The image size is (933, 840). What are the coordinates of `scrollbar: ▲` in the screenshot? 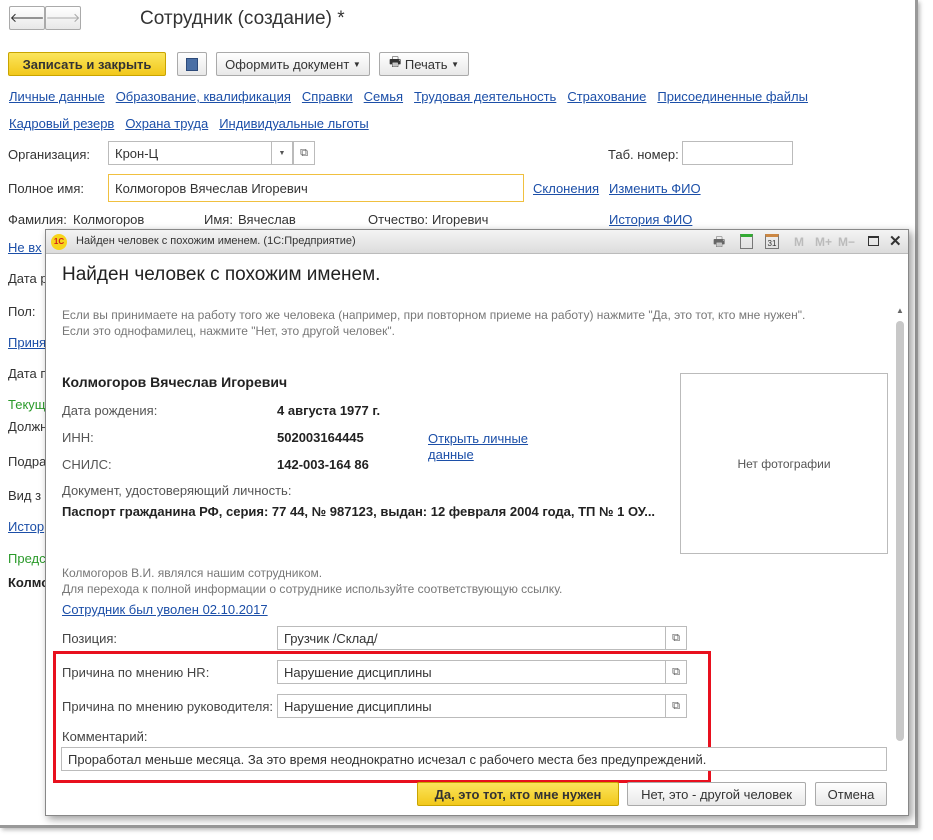 It's located at (900, 532).